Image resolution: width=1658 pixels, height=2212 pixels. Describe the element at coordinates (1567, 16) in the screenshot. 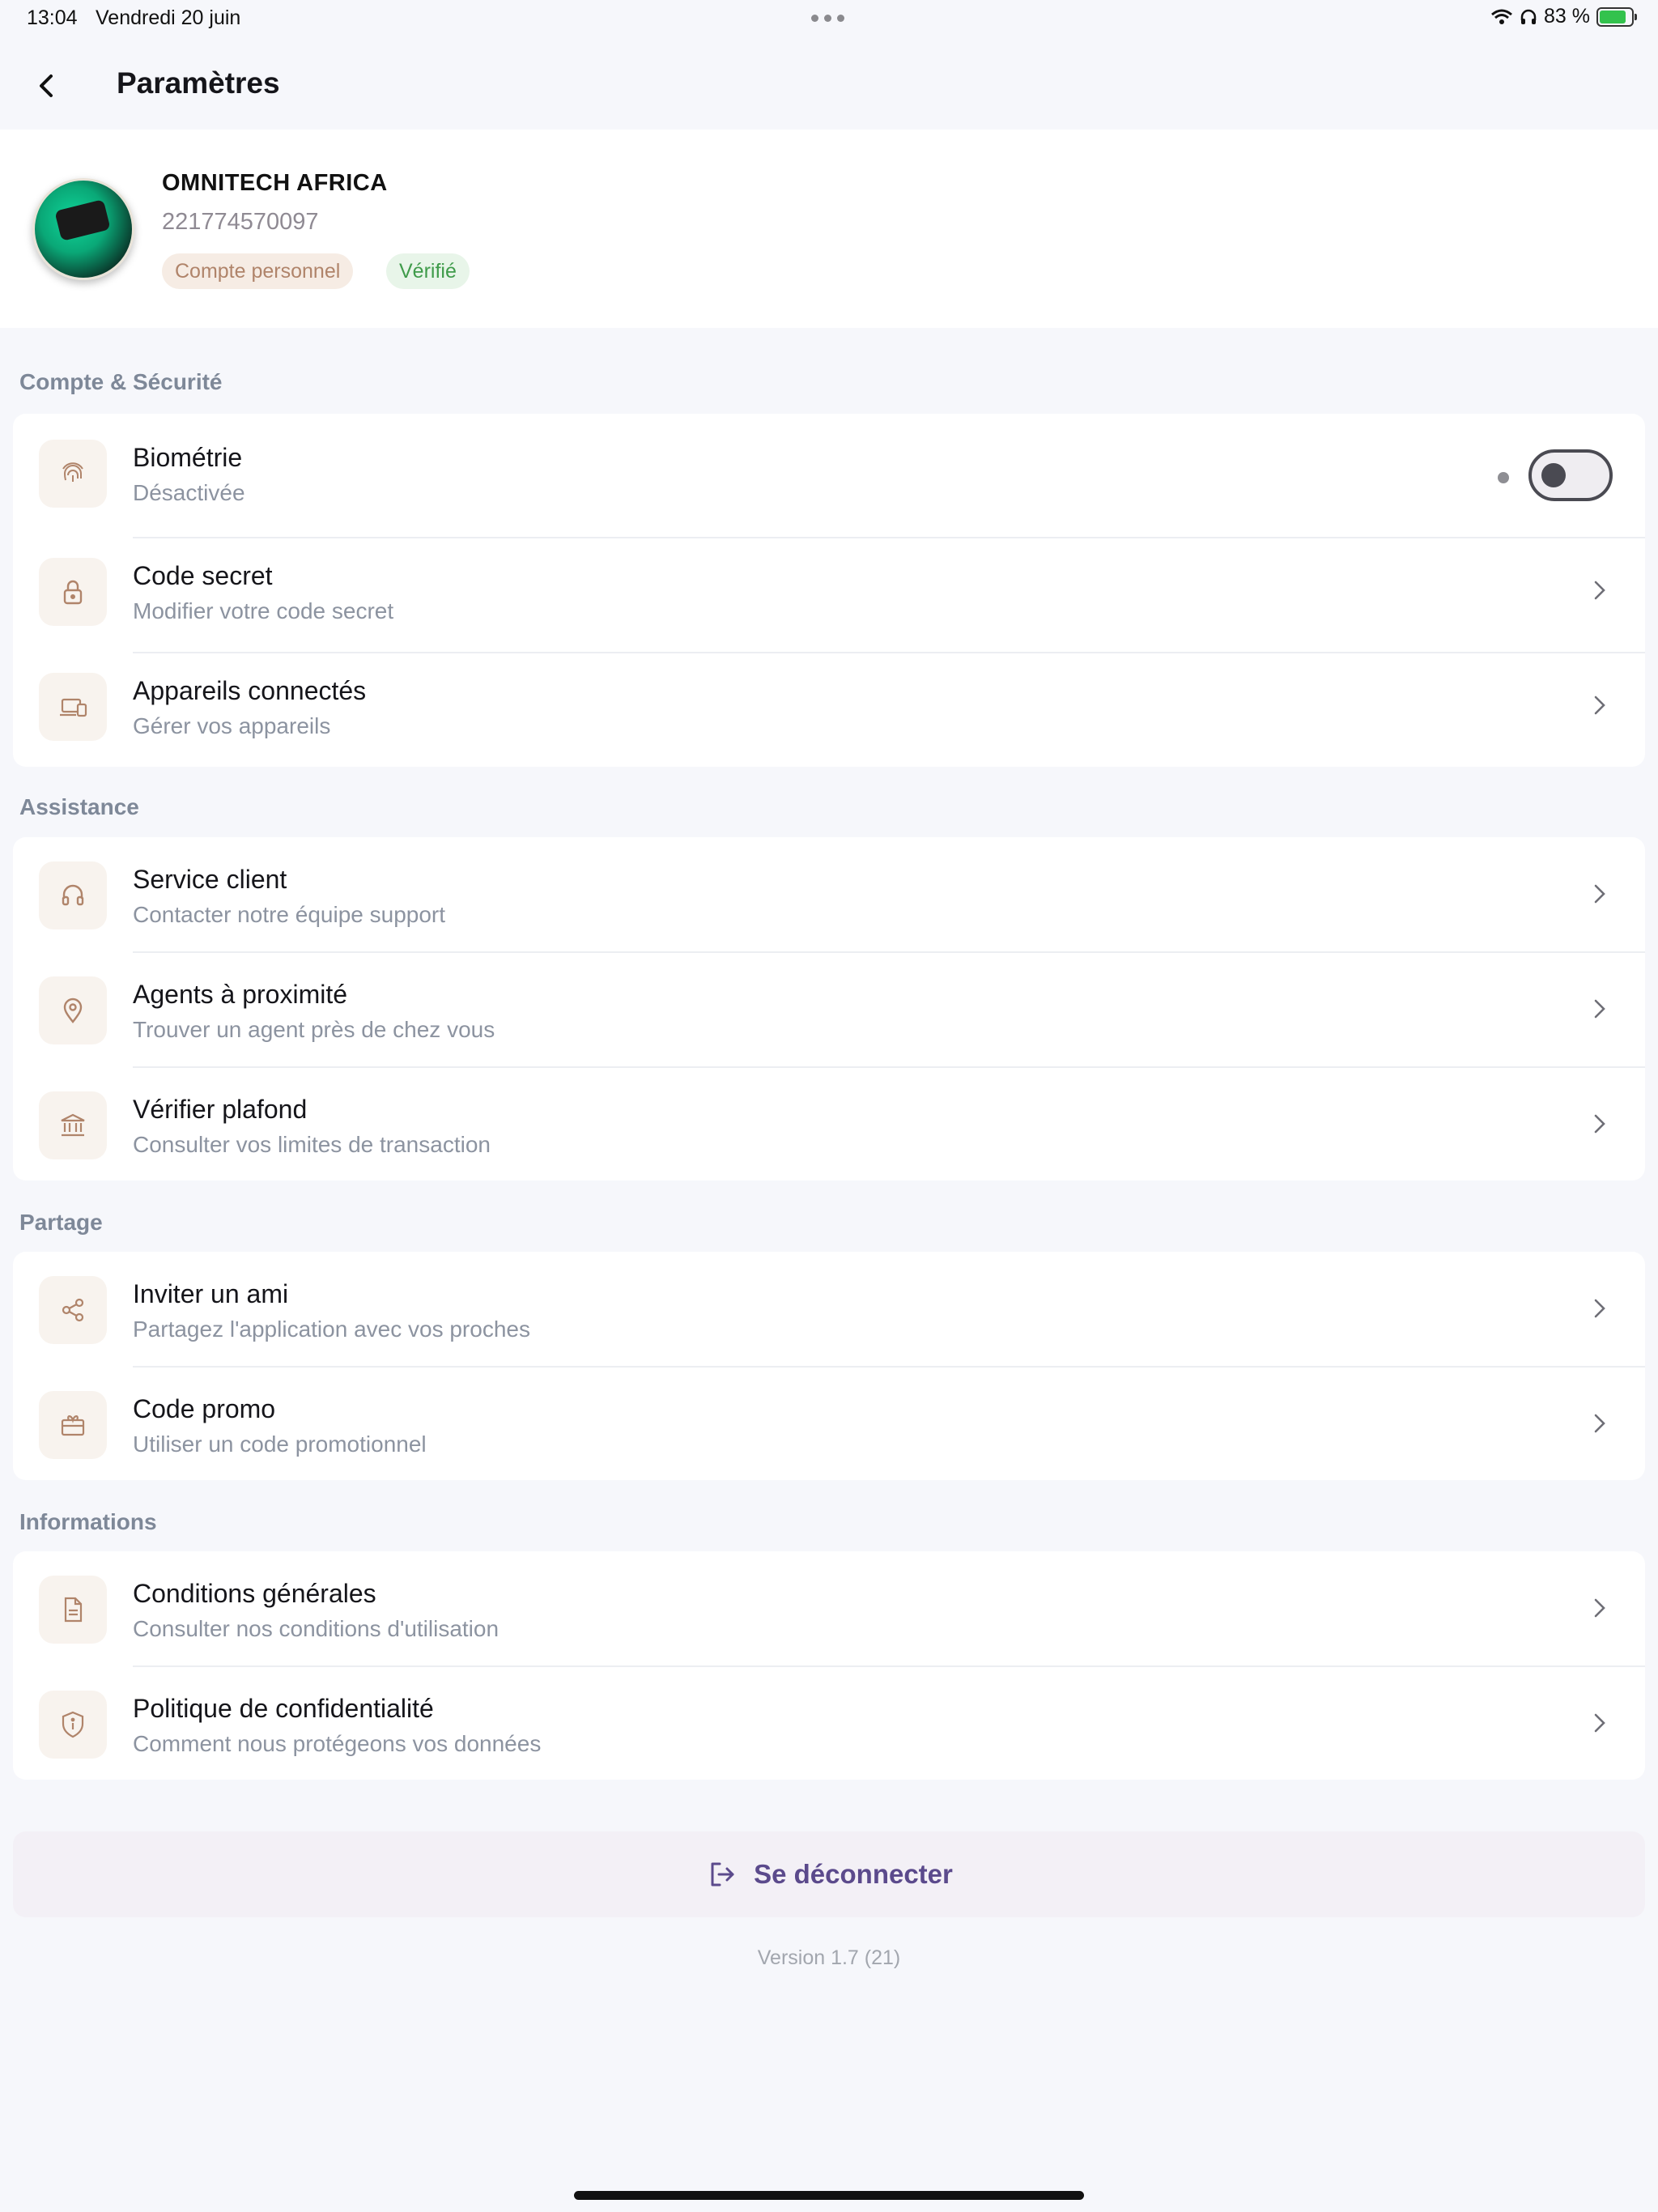

I see `battery-percent: 83 %` at that location.